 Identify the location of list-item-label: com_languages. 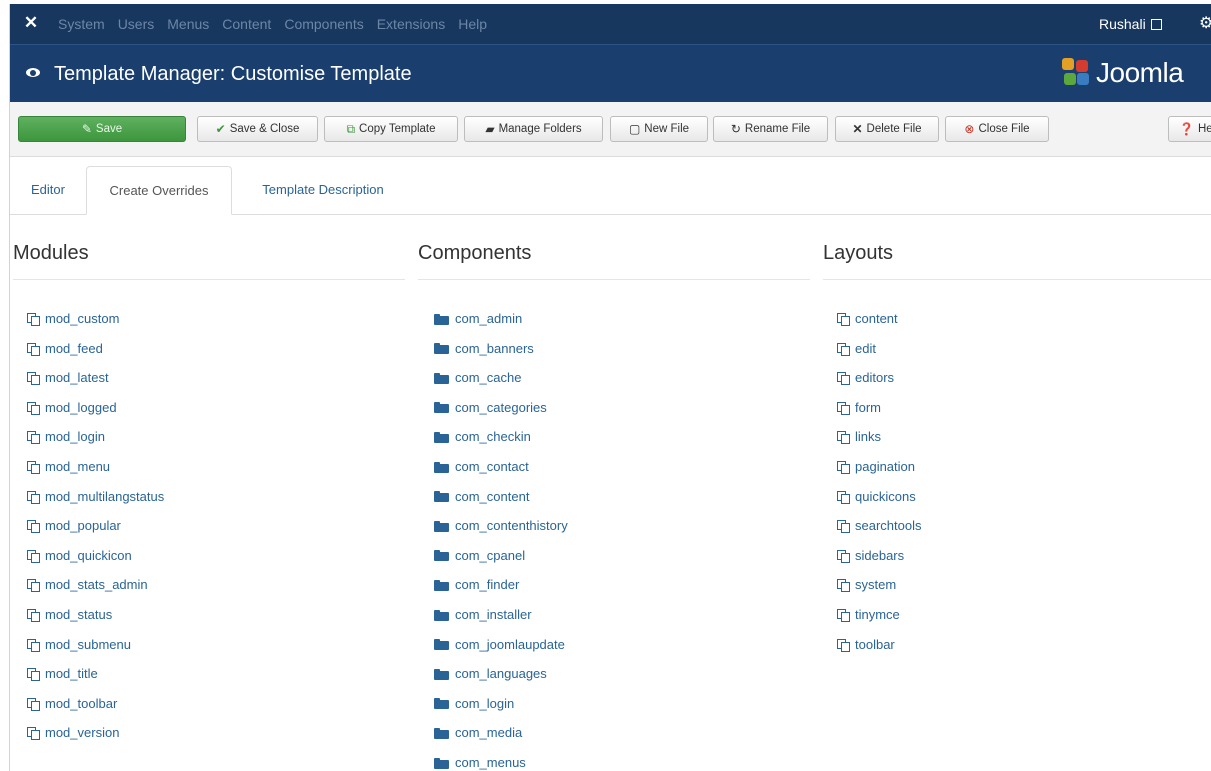
(501, 674).